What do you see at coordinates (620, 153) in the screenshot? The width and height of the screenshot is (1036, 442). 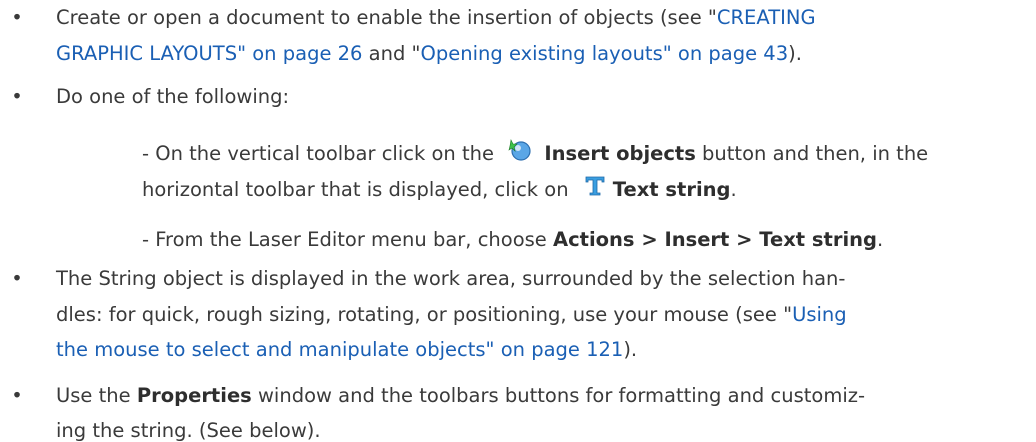 I see `sub-bold: Insert objects` at bounding box center [620, 153].